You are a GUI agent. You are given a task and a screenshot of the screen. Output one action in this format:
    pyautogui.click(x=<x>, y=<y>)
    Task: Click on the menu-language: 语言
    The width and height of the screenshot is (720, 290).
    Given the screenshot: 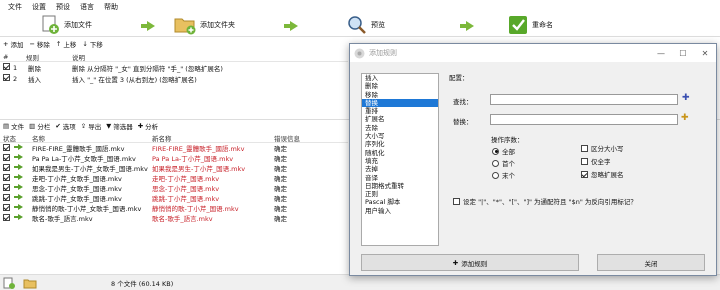 What is the action you would take?
    pyautogui.click(x=87, y=7)
    